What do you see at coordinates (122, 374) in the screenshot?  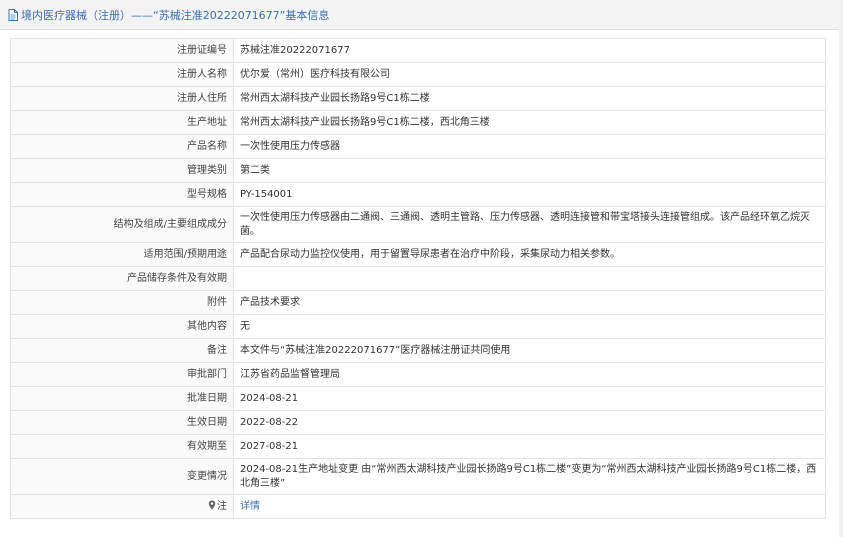 I see `row-label: 审批部门` at bounding box center [122, 374].